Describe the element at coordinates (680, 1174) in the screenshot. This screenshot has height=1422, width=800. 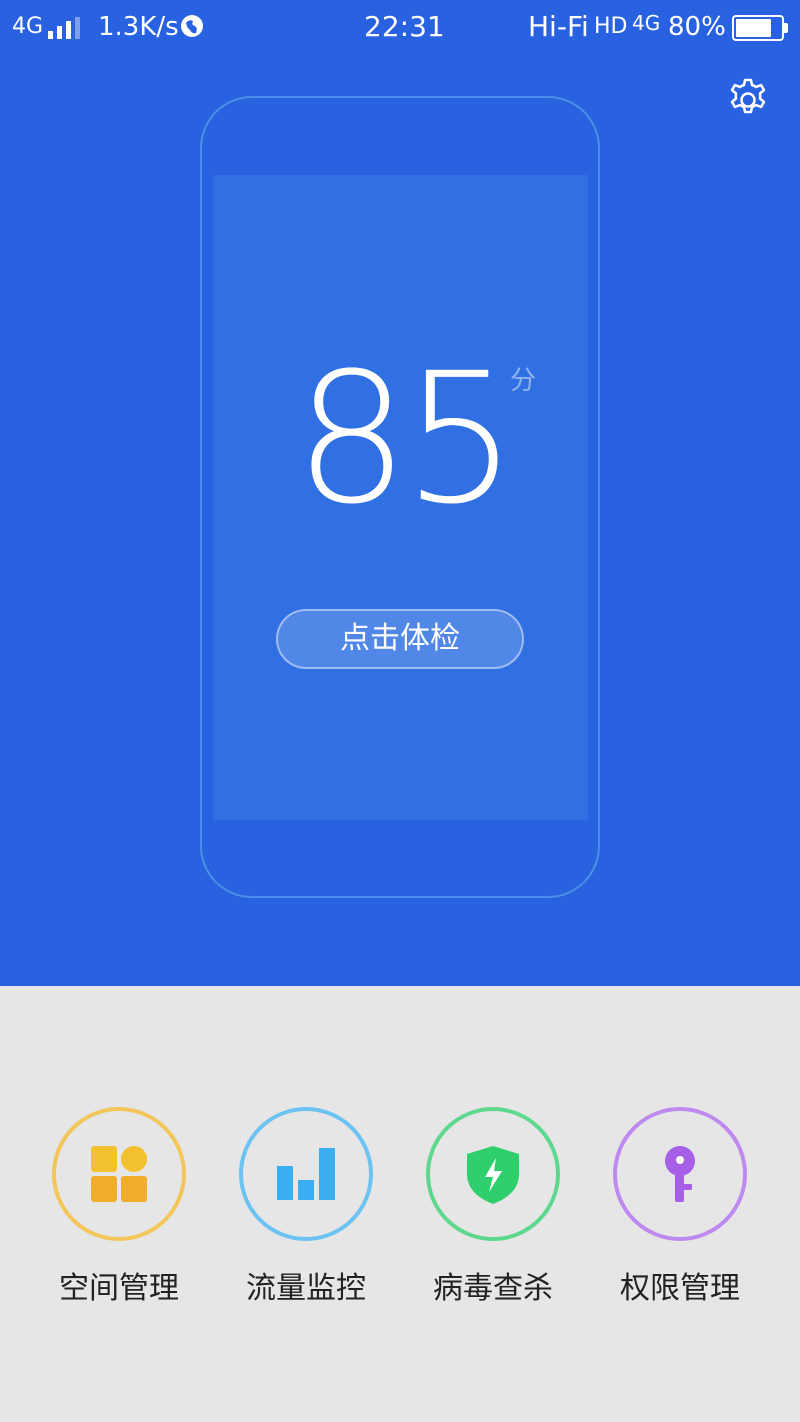
I see `key-icon` at that location.